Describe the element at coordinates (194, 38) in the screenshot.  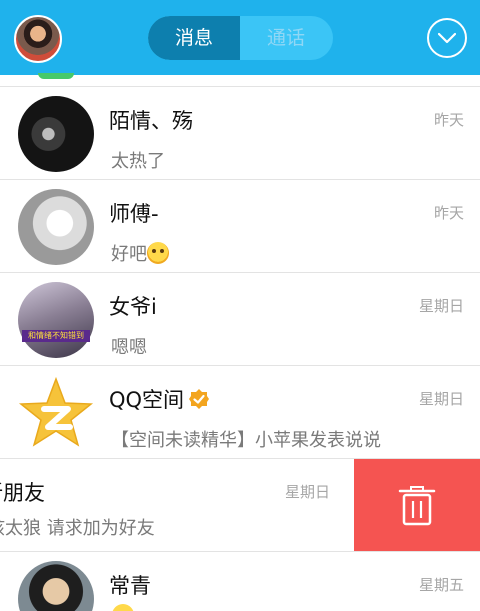
I see `tab-messages: 消息` at that location.